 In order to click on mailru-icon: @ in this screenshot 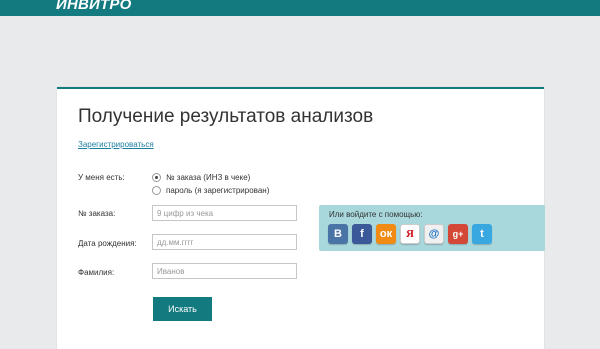, I will do `click(434, 234)`.